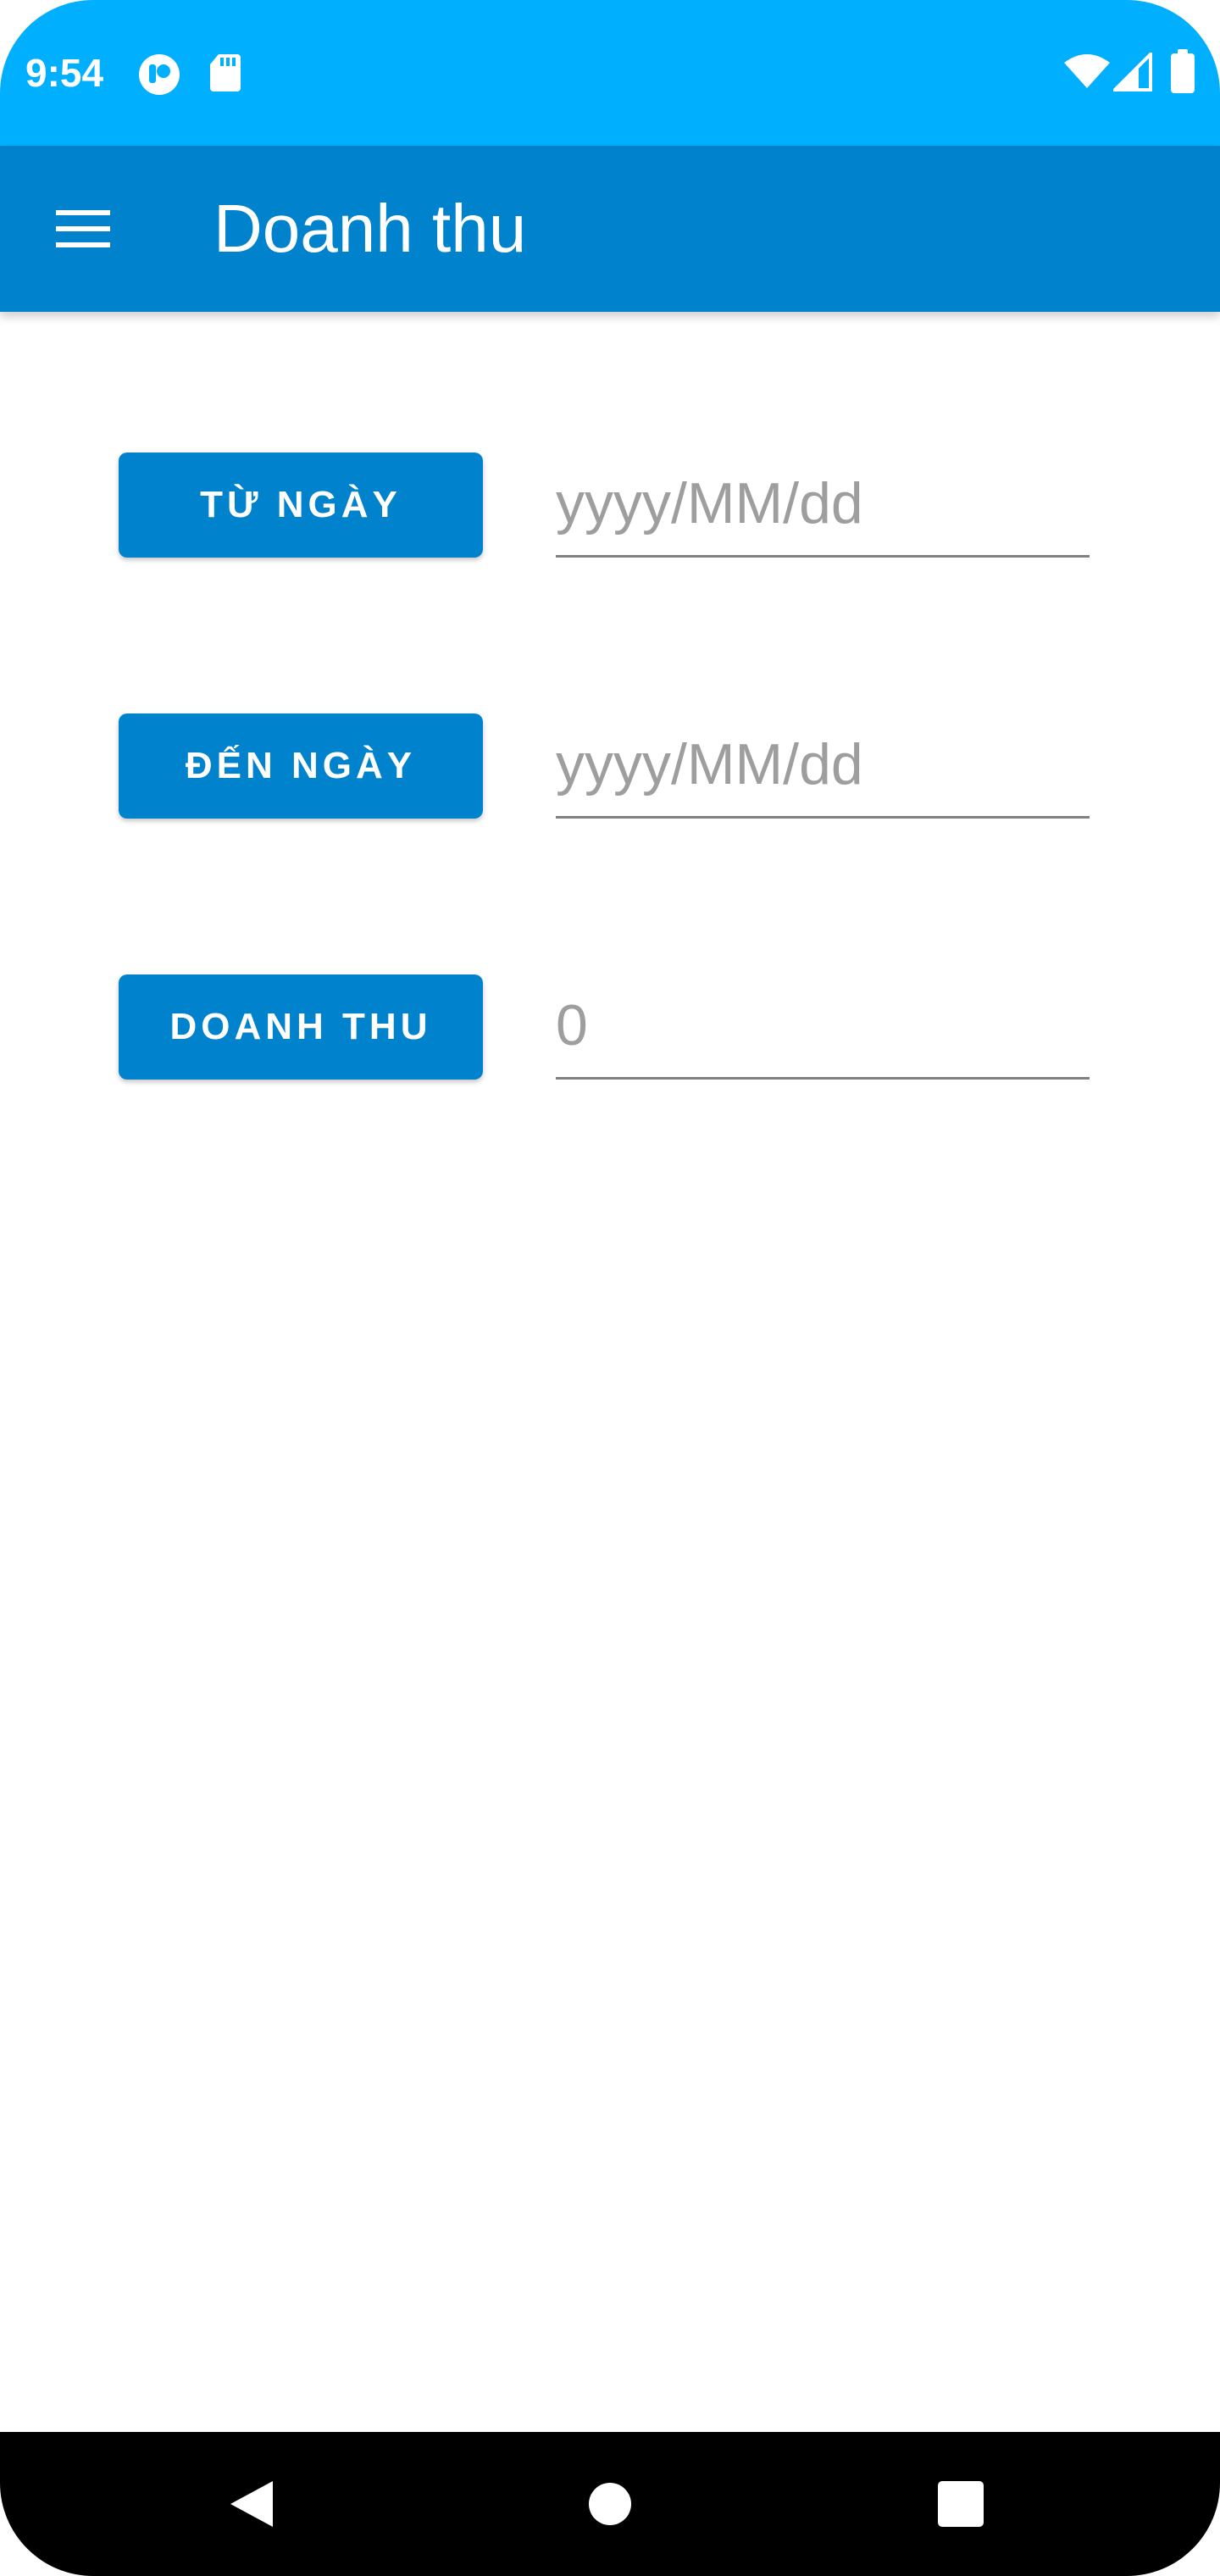  I want to click on from-date-button: TỪ NGÀY, so click(301, 505).